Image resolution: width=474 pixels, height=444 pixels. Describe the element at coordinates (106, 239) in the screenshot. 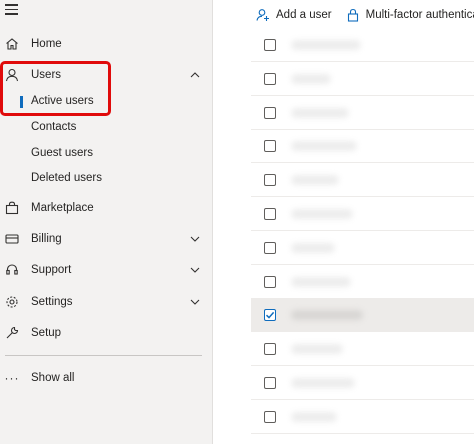

I see `nav-item-billing: Billing` at that location.